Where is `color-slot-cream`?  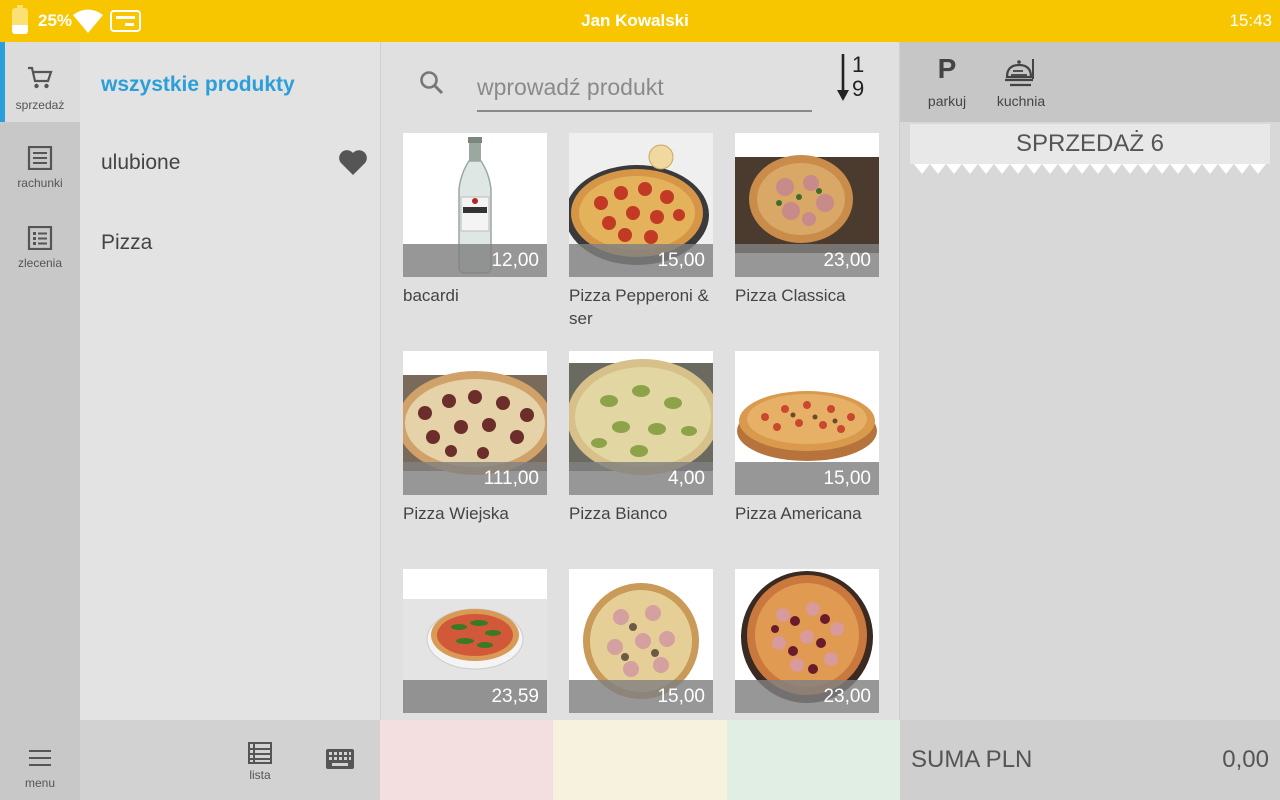 color-slot-cream is located at coordinates (640, 760).